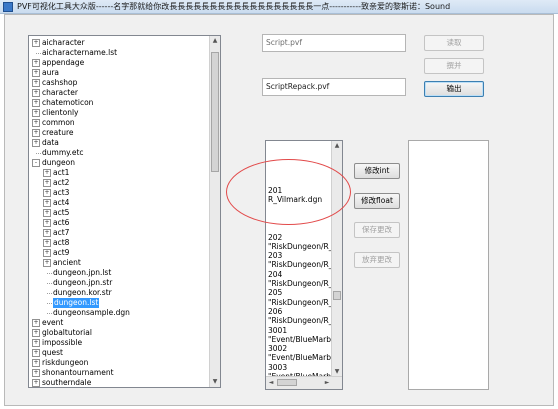 This screenshot has height=409, width=558. I want to click on tree-item: dungeon.kor.str, so click(120, 293).